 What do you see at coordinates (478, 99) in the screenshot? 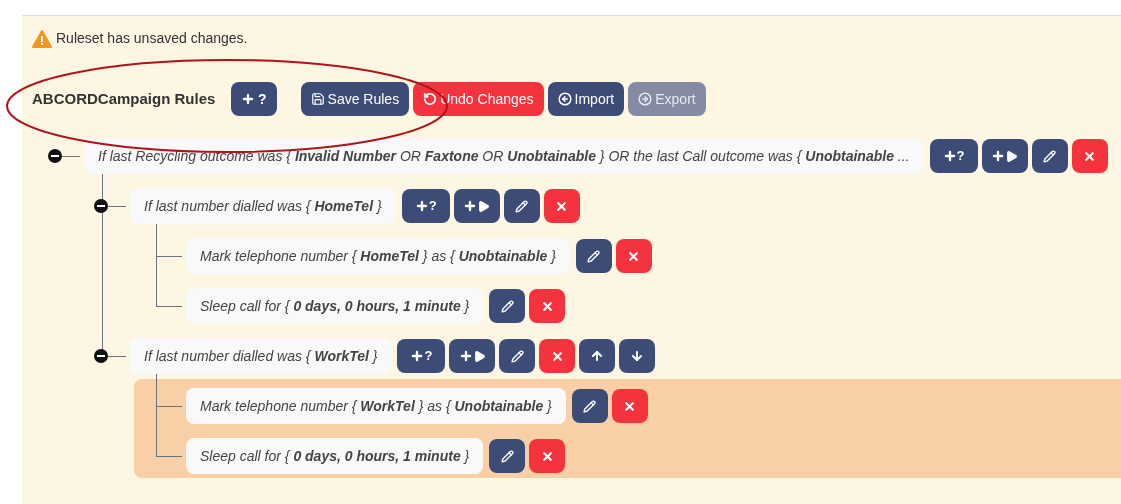
I see `undo-button: Undo Changes` at bounding box center [478, 99].